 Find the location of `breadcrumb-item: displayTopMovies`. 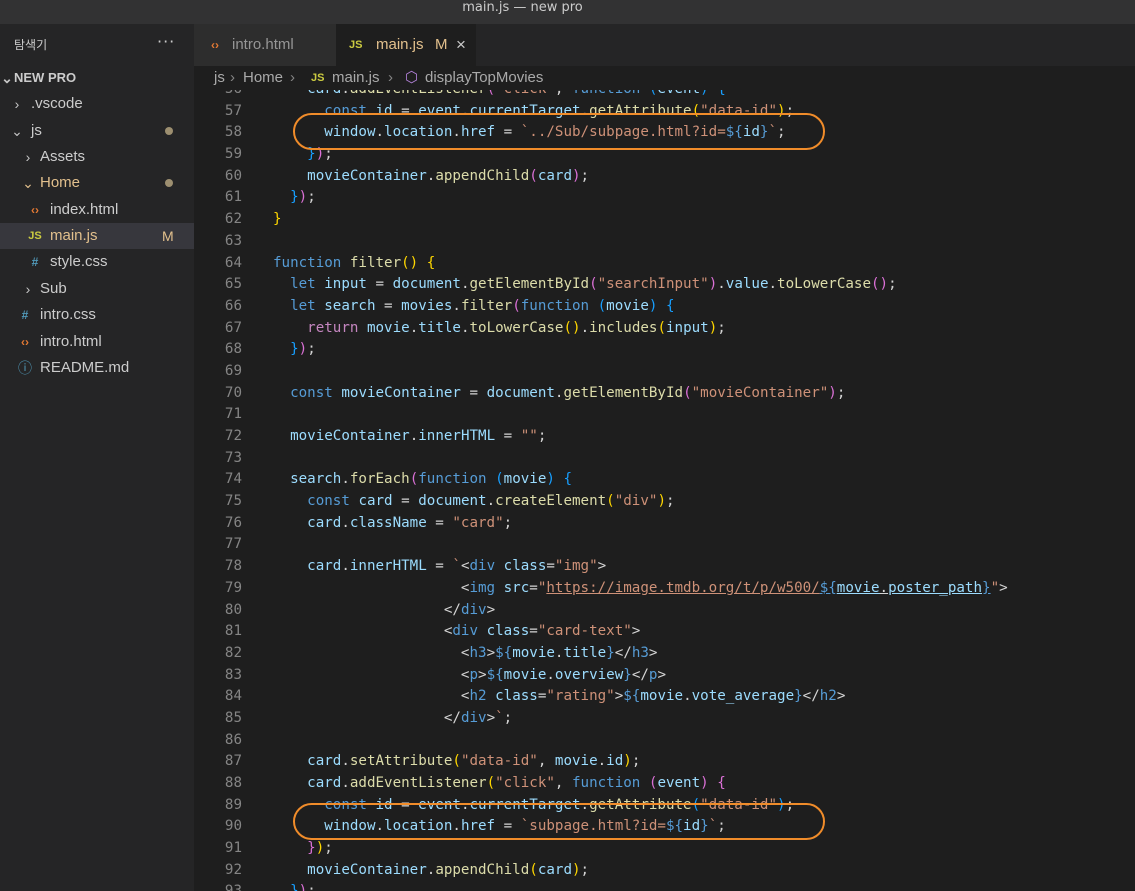

breadcrumb-item: displayTopMovies is located at coordinates (484, 78).